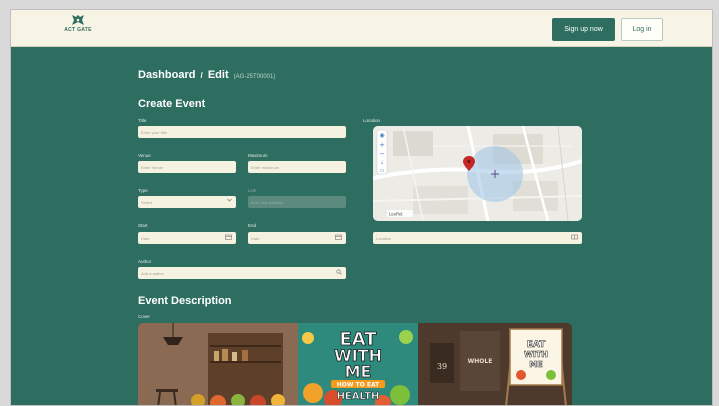 Image resolution: width=719 pixels, height=406 pixels. Describe the element at coordinates (166, 75) in the screenshot. I see `breadcrumb-dashboard: Dashboard` at that location.